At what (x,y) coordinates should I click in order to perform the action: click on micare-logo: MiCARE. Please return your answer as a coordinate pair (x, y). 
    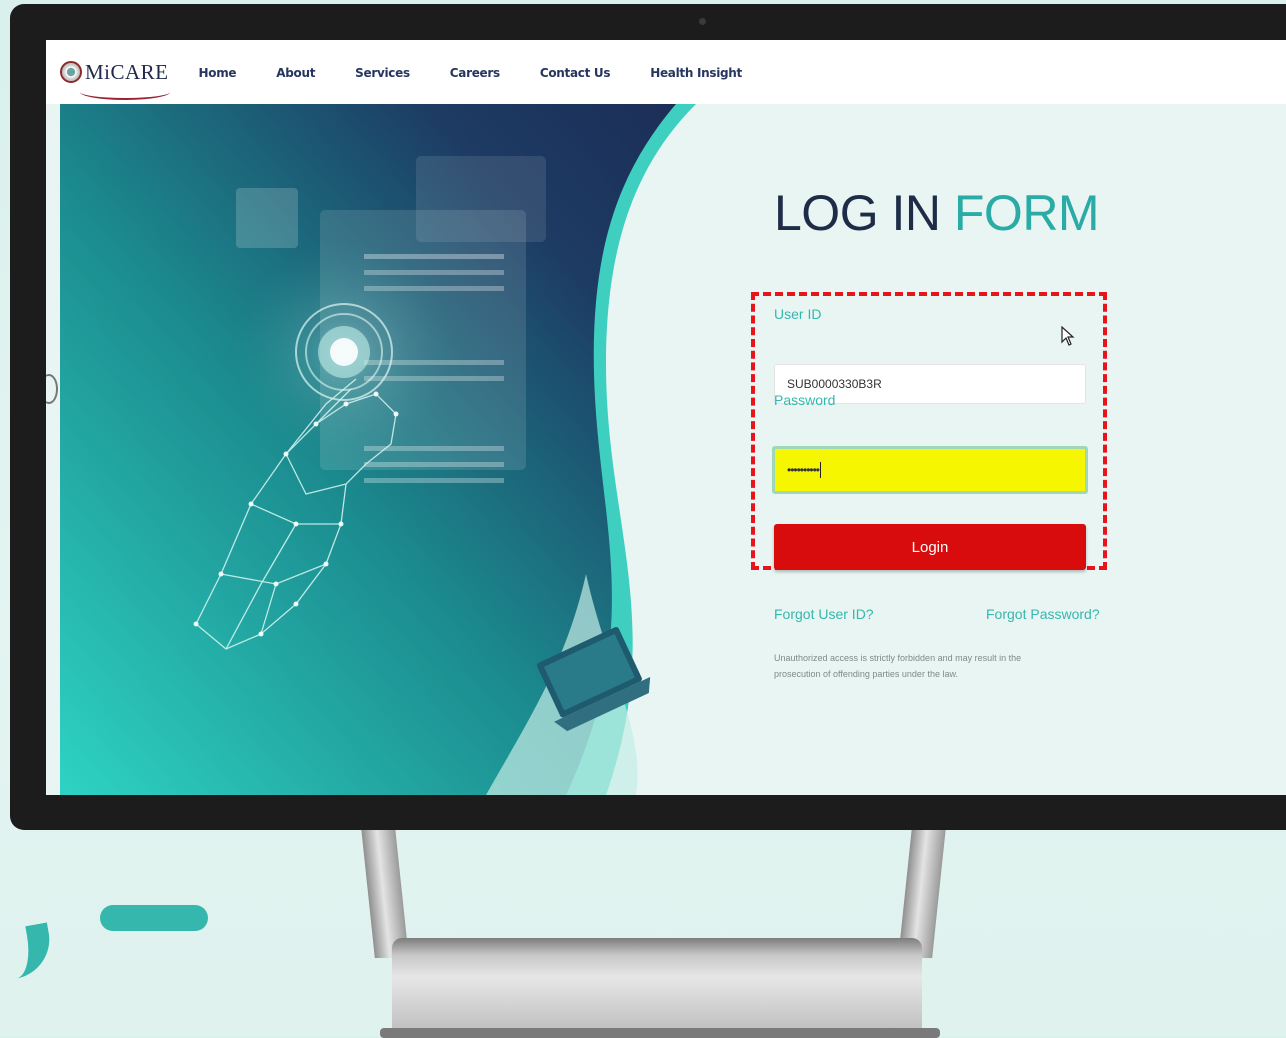
    Looking at the image, I should click on (115, 79).